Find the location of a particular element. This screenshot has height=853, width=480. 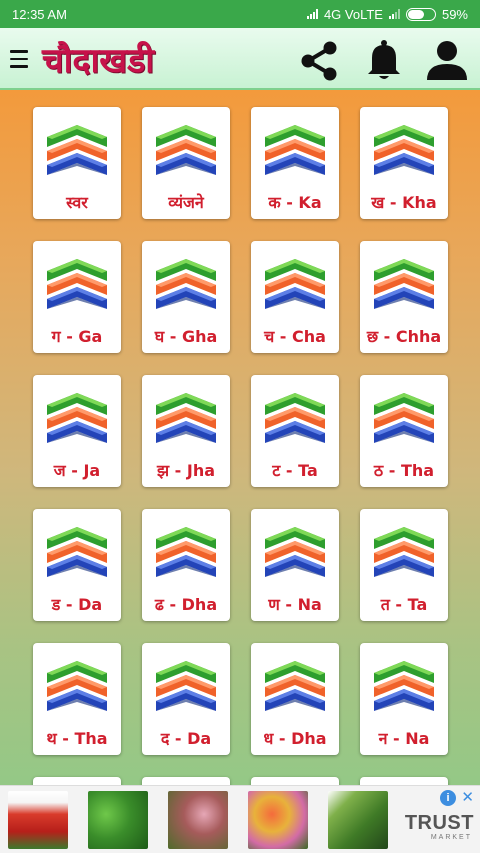

signal-icon is located at coordinates (312, 14).